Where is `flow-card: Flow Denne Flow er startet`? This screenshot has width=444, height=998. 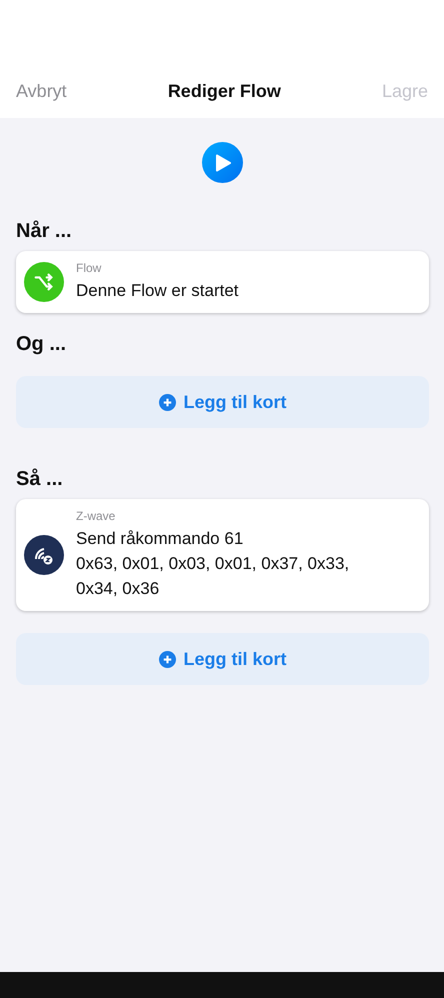 flow-card: Flow Denne Flow er startet is located at coordinates (222, 282).